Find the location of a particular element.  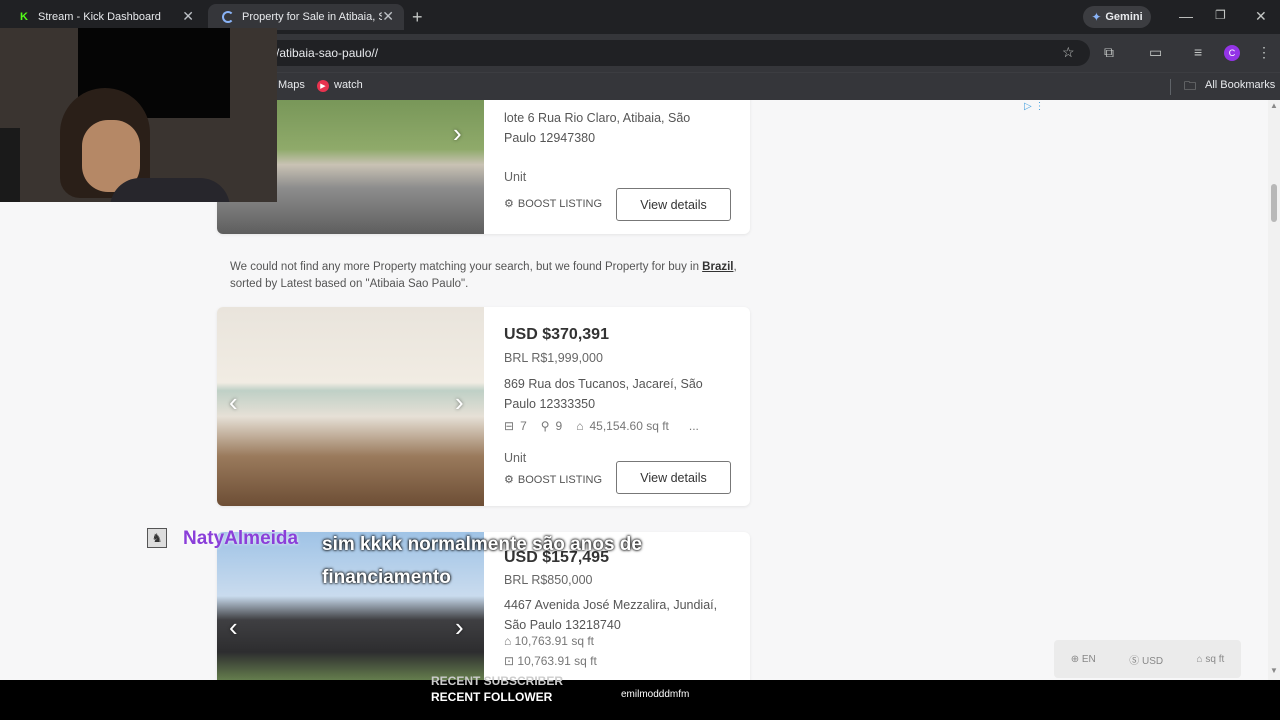

gemini-button: ✦ Gemini is located at coordinates (1117, 17).